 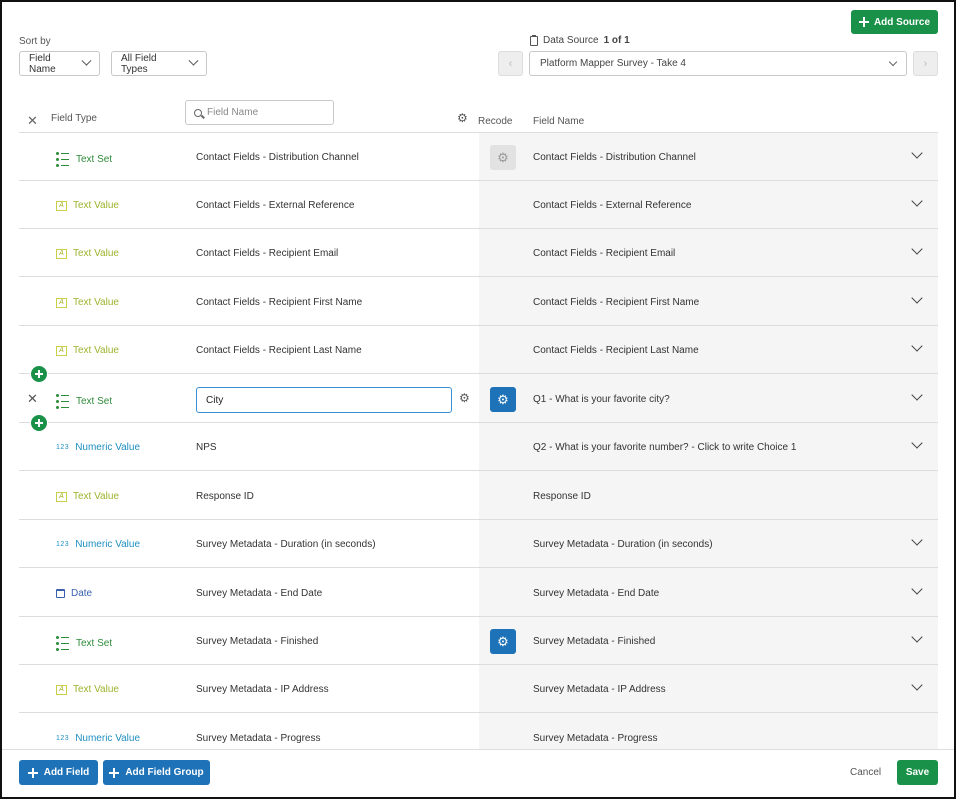 I want to click on prev-source-button: ‹, so click(x=510, y=63).